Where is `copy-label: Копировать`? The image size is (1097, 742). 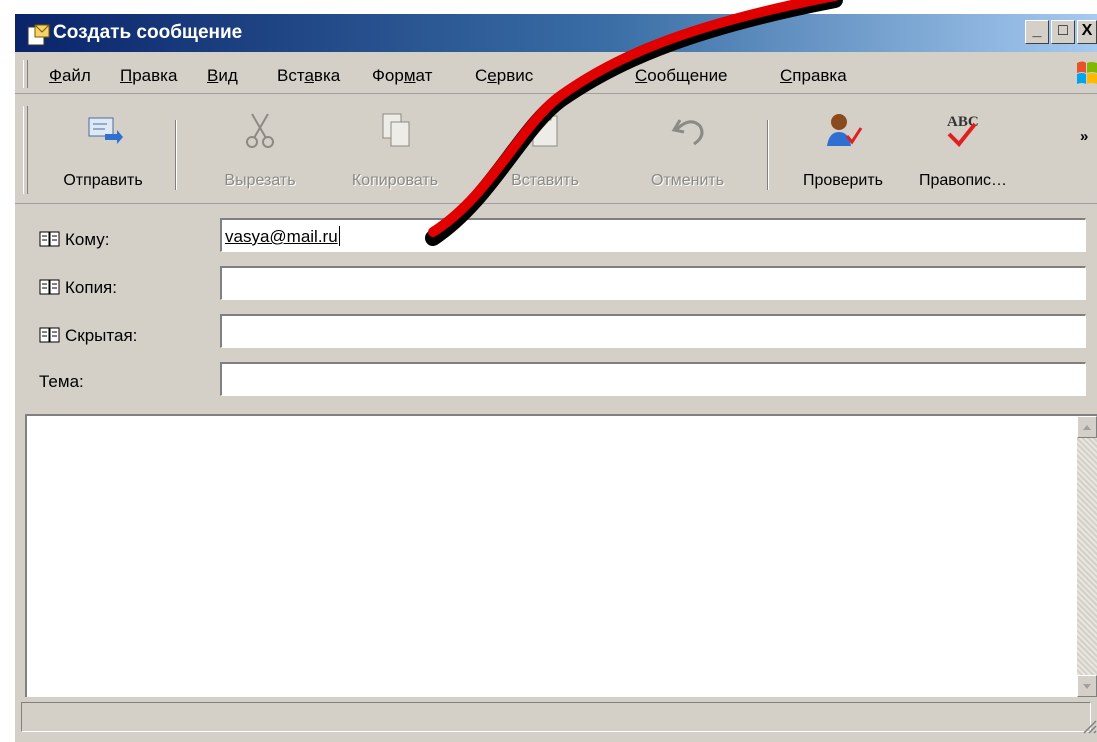
copy-label: Копировать is located at coordinates (395, 180).